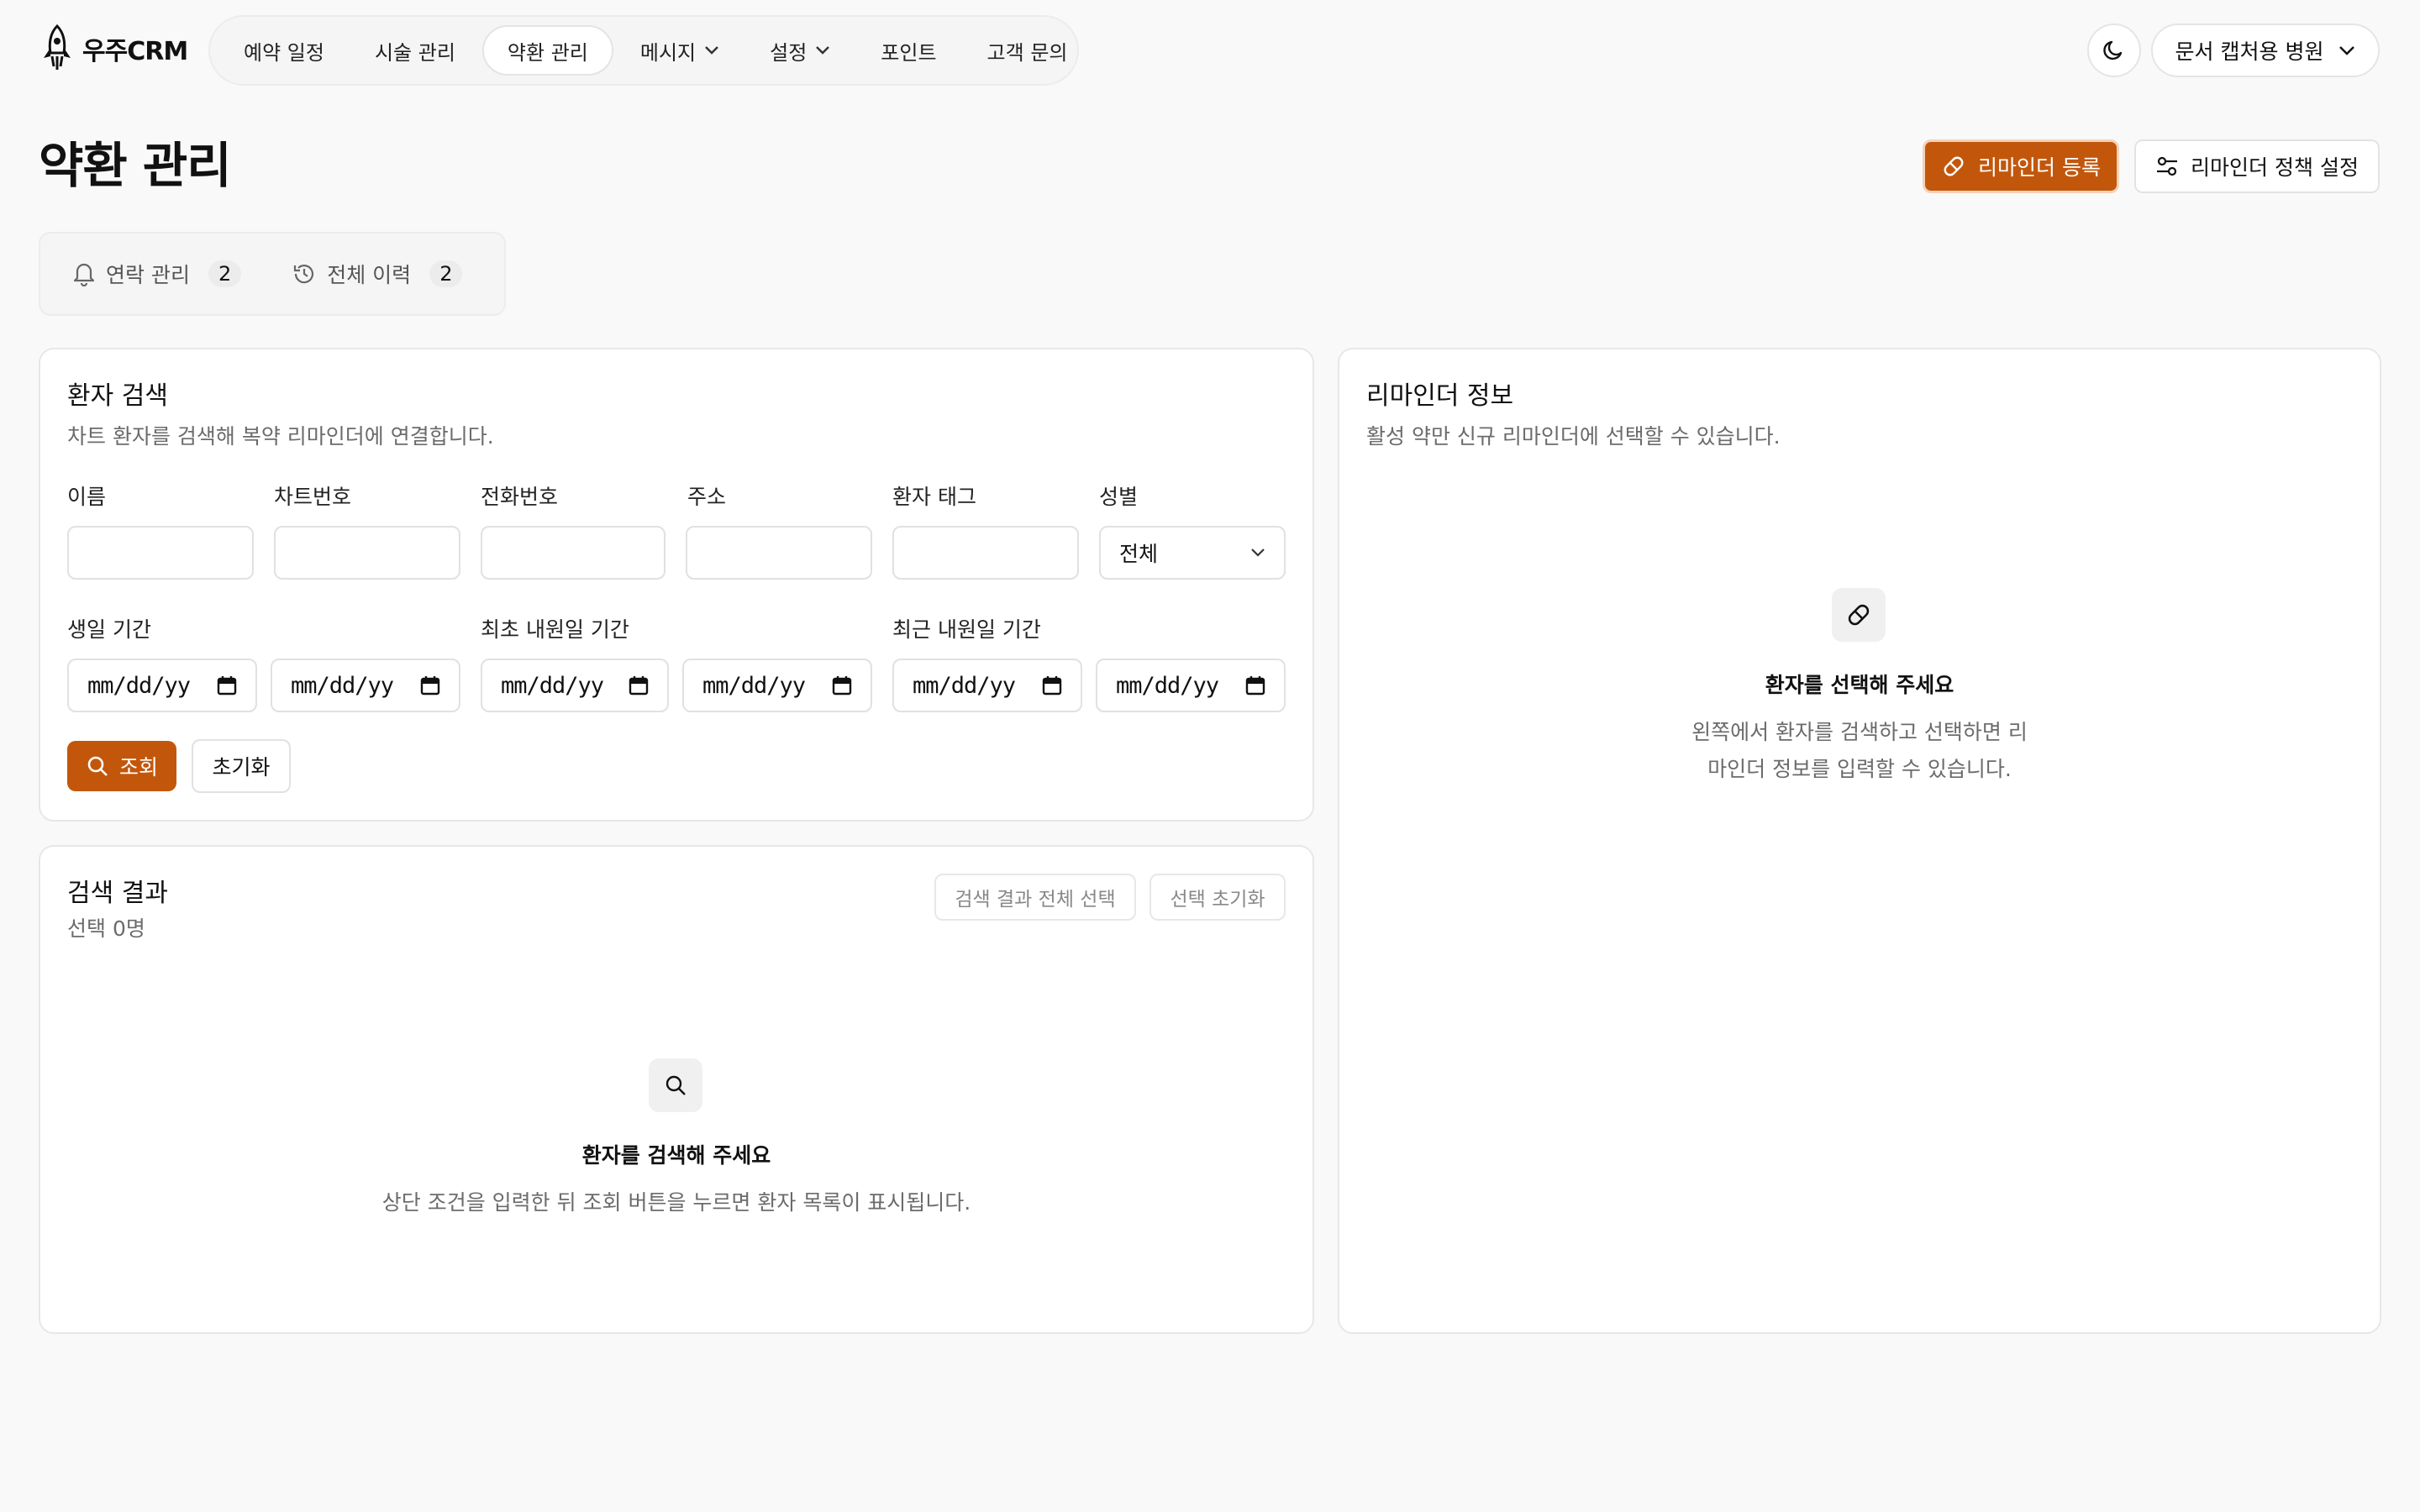 This screenshot has height=1512, width=2420. What do you see at coordinates (966, 629) in the screenshot?
I see `recent-visit-range-label: 최근 내원일 기간` at bounding box center [966, 629].